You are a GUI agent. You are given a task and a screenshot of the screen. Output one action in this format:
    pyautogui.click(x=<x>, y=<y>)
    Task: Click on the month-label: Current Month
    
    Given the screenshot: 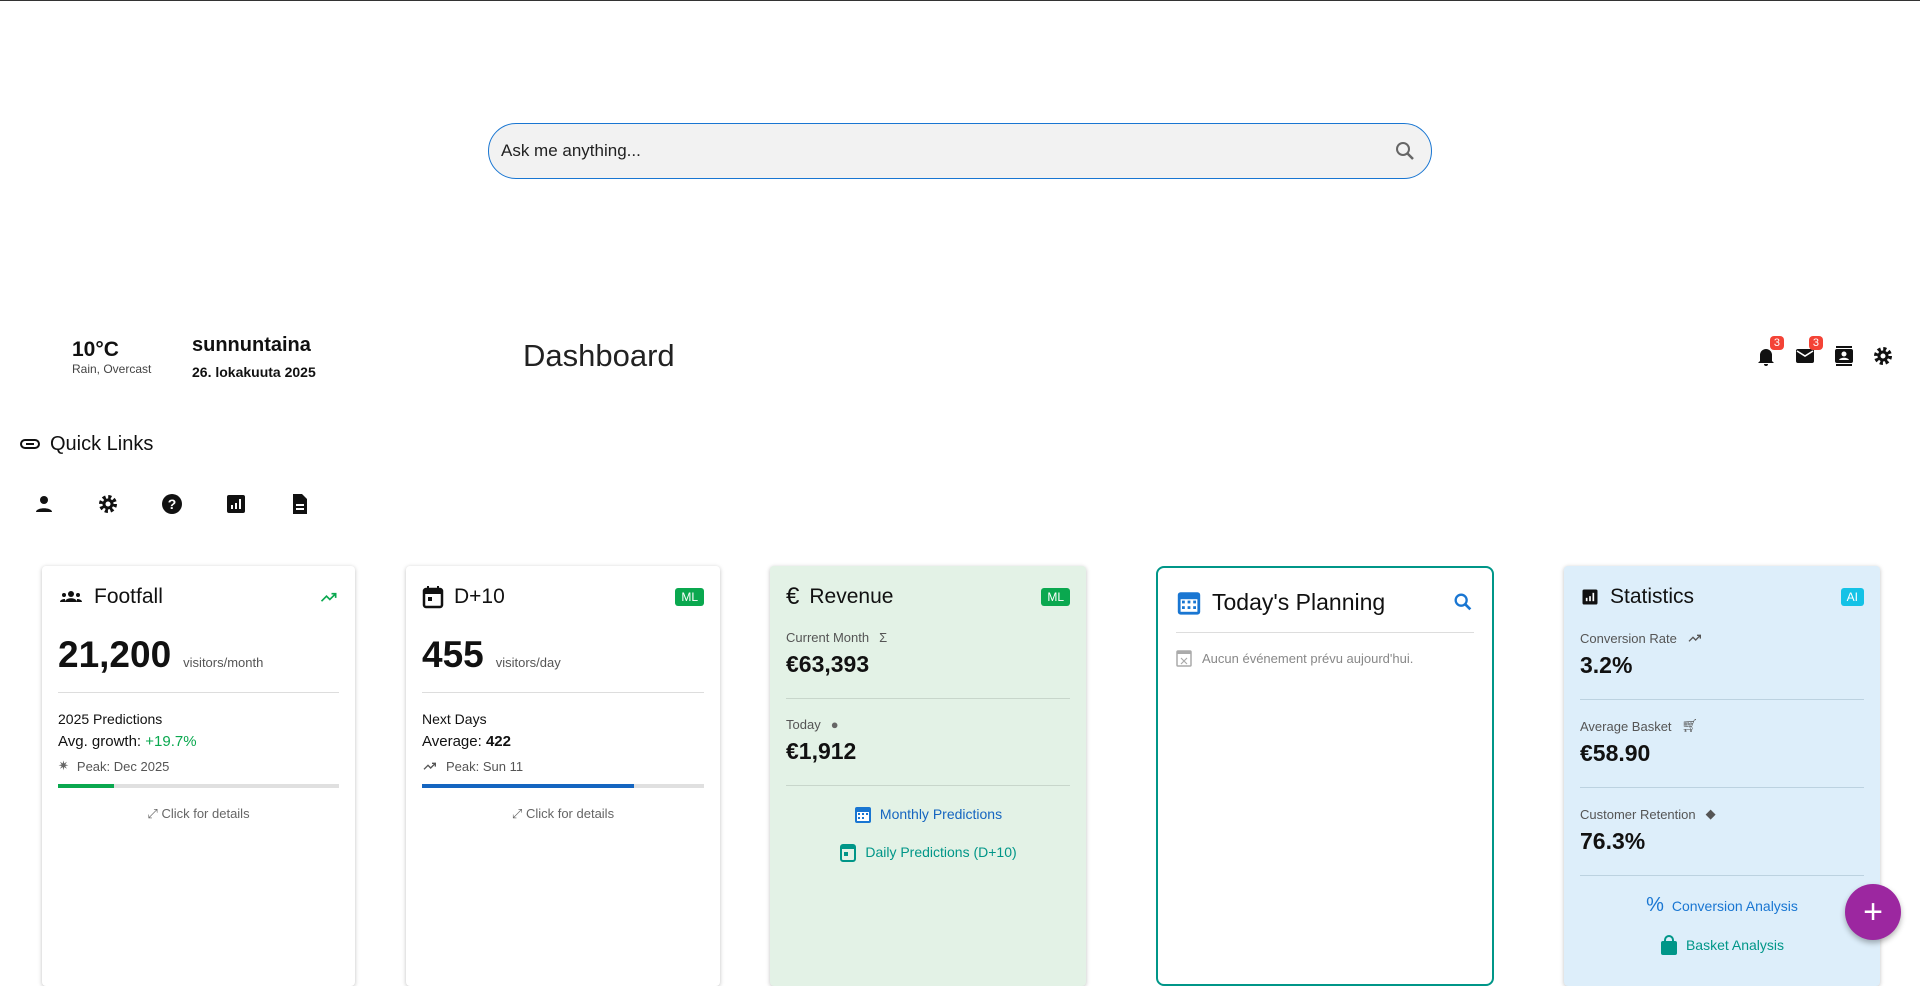 What is the action you would take?
    pyautogui.click(x=828, y=637)
    